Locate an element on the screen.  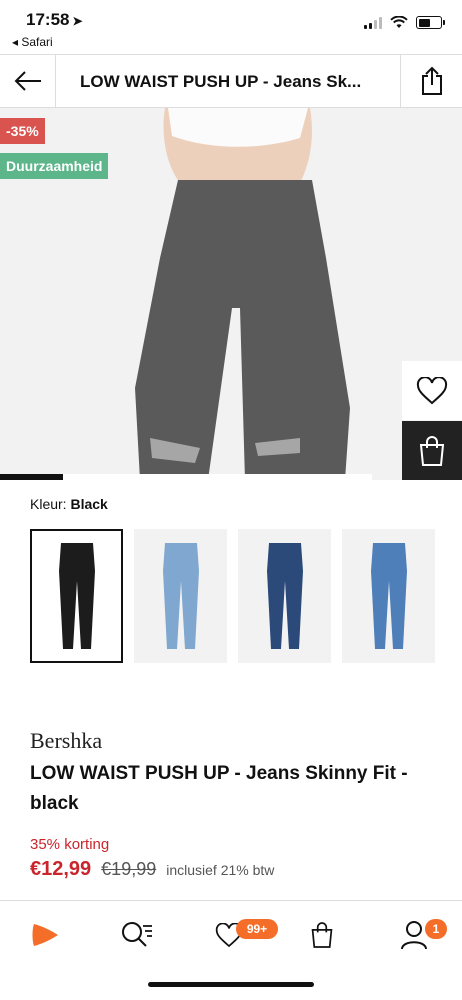
arrow-left-icon is located at coordinates (27, 81).